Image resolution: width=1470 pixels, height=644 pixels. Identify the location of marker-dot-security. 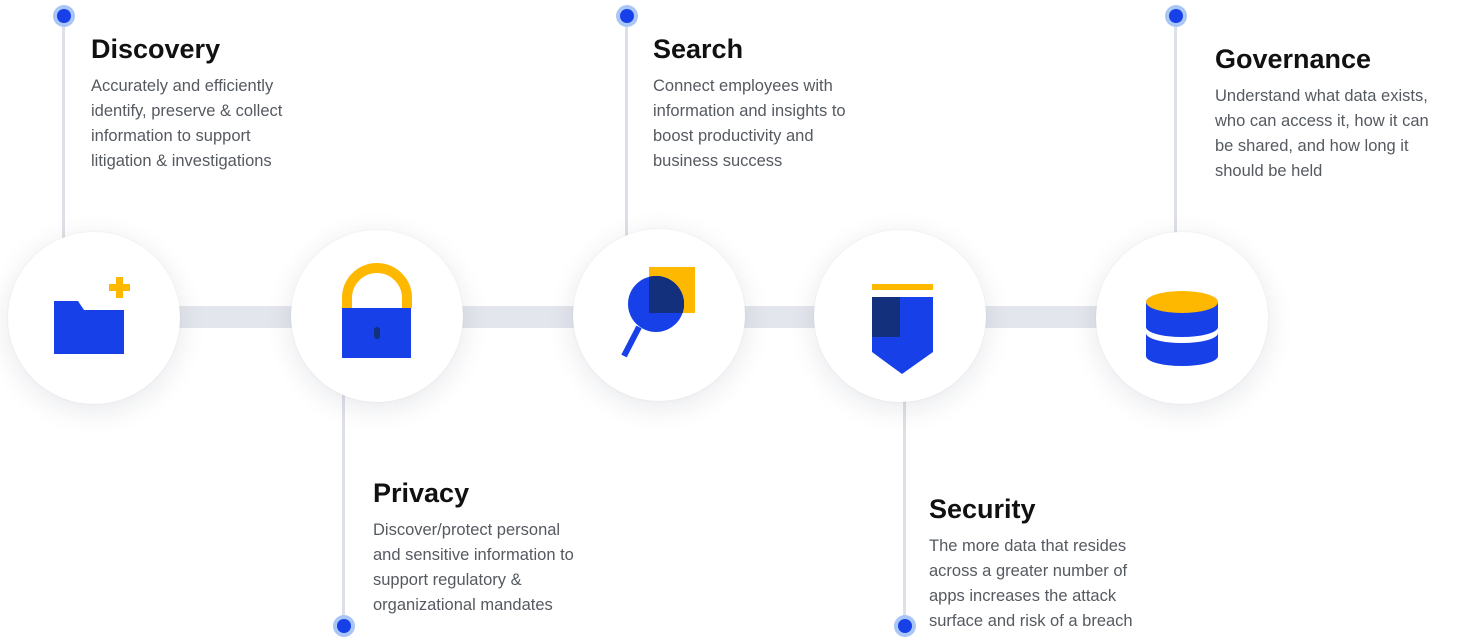
(905, 626).